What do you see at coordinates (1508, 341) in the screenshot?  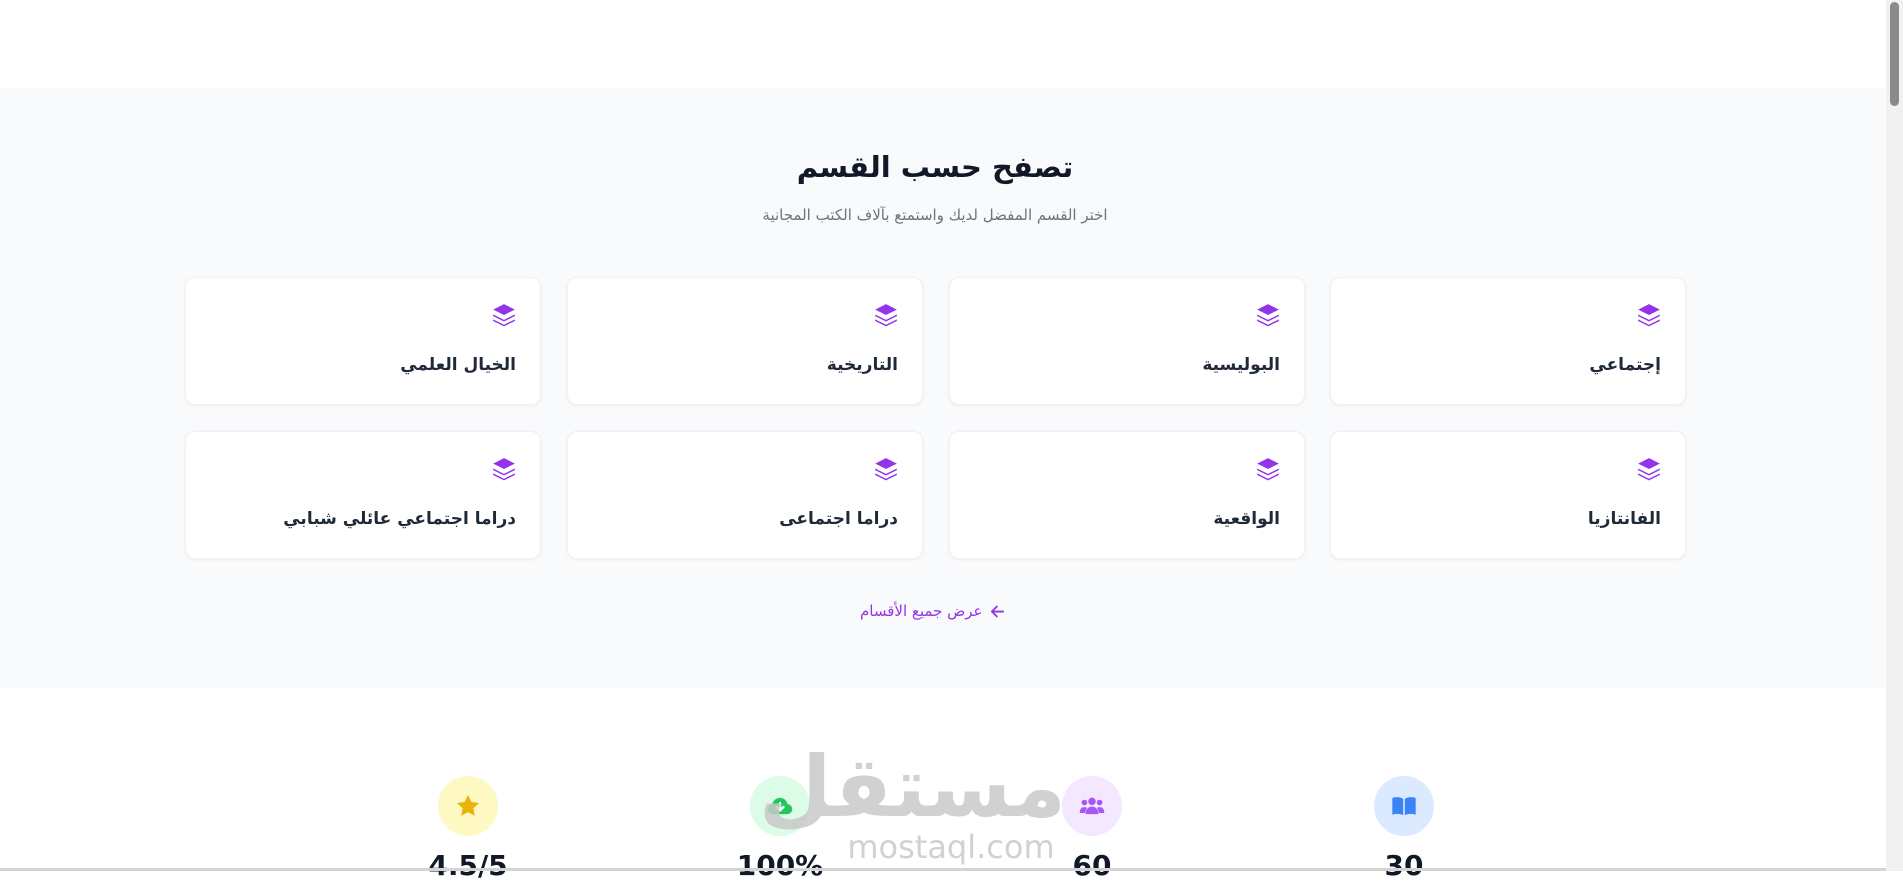 I see `category-card-social: إجتماعي` at bounding box center [1508, 341].